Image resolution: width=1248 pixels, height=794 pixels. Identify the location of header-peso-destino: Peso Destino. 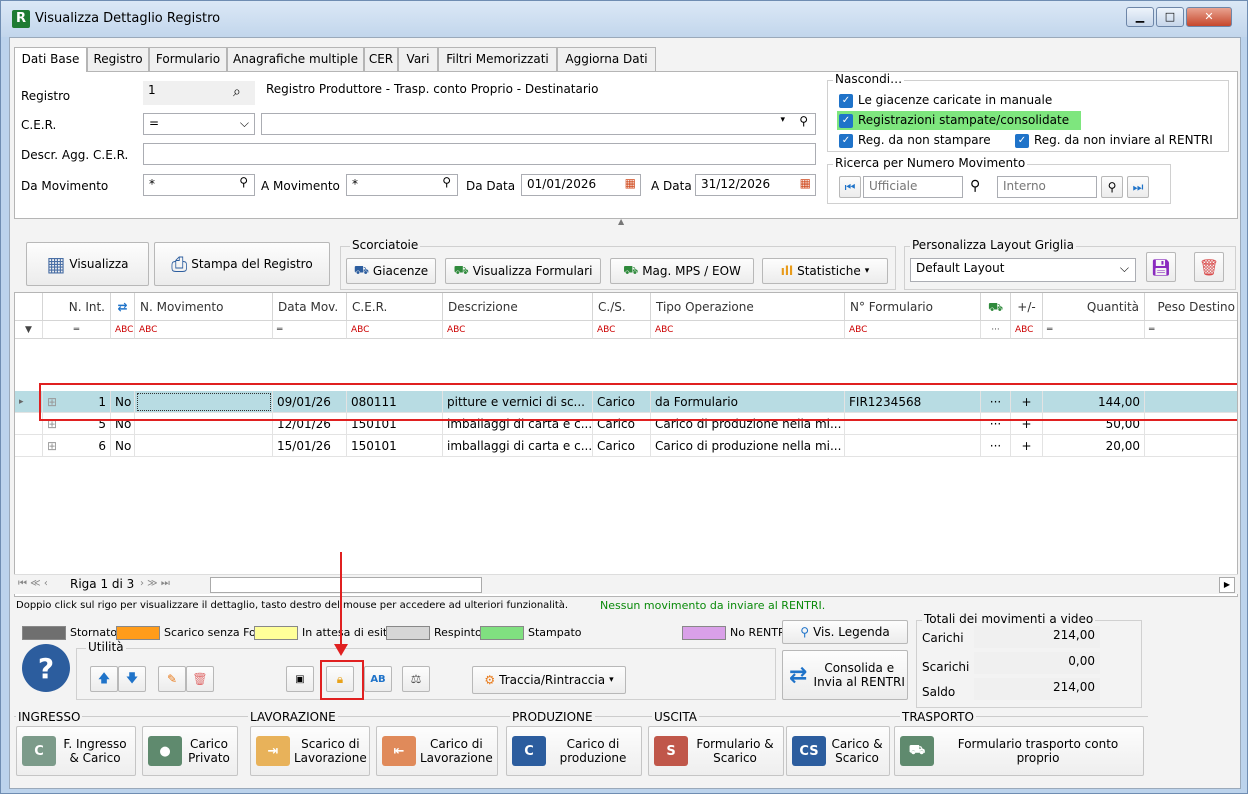
(1191, 307).